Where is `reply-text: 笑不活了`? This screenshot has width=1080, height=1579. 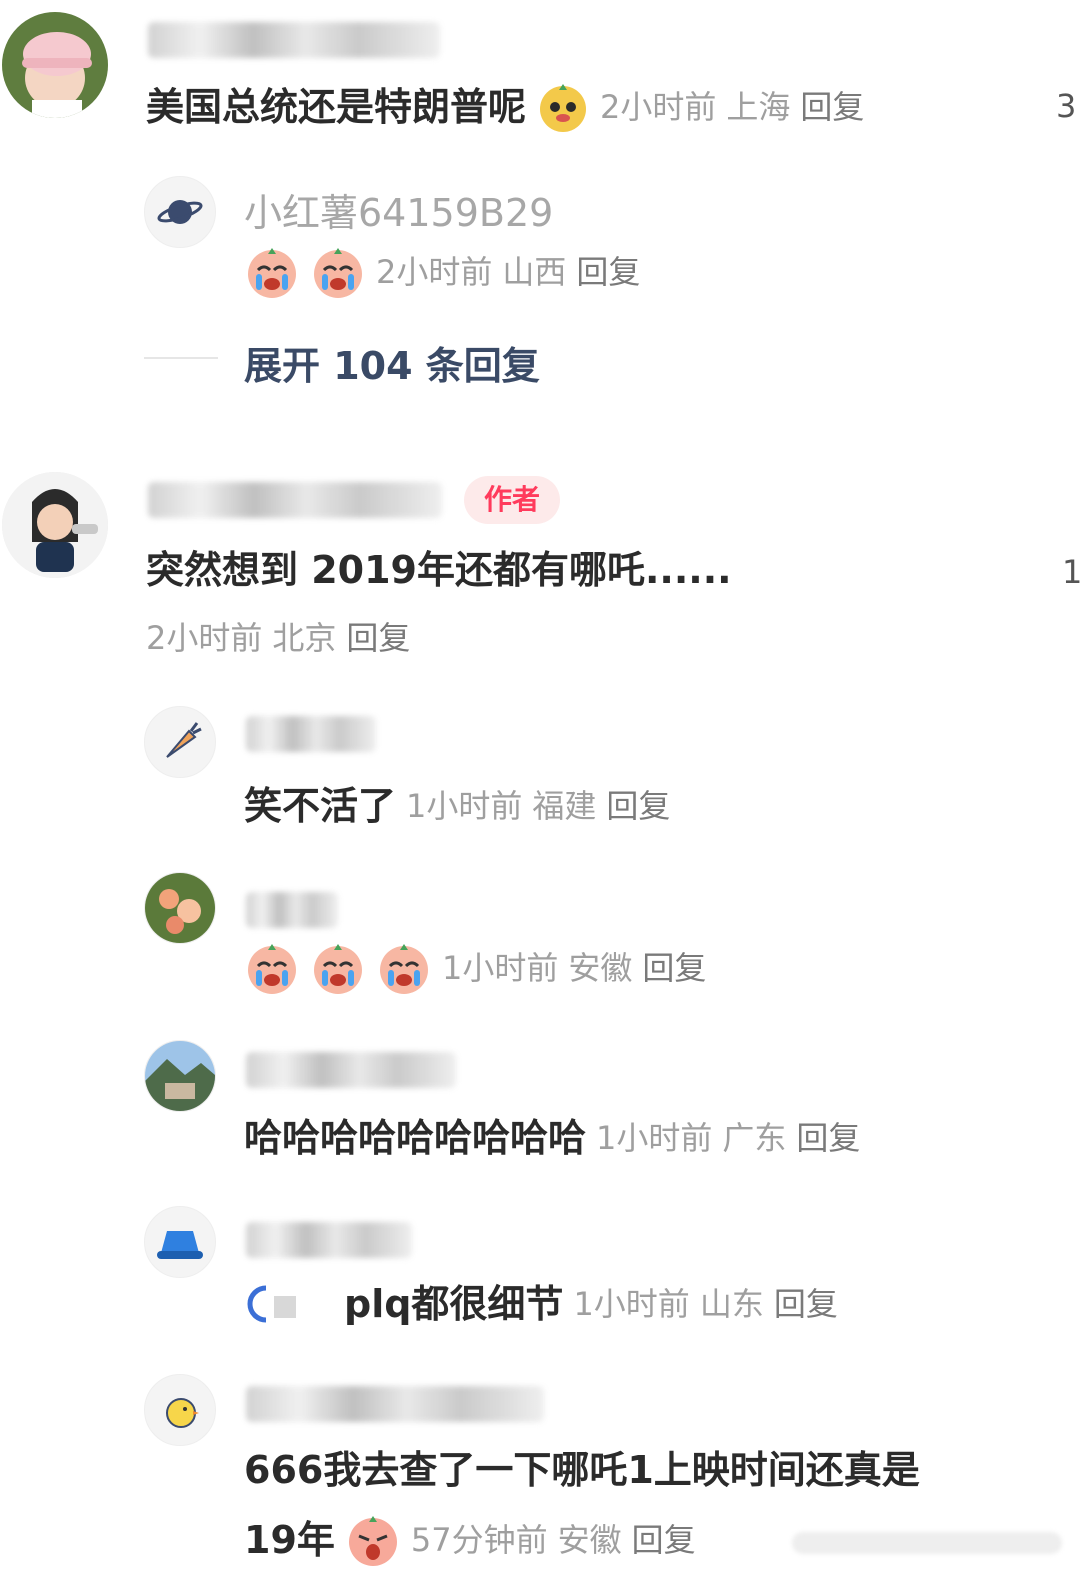 reply-text: 笑不活了 is located at coordinates (320, 806).